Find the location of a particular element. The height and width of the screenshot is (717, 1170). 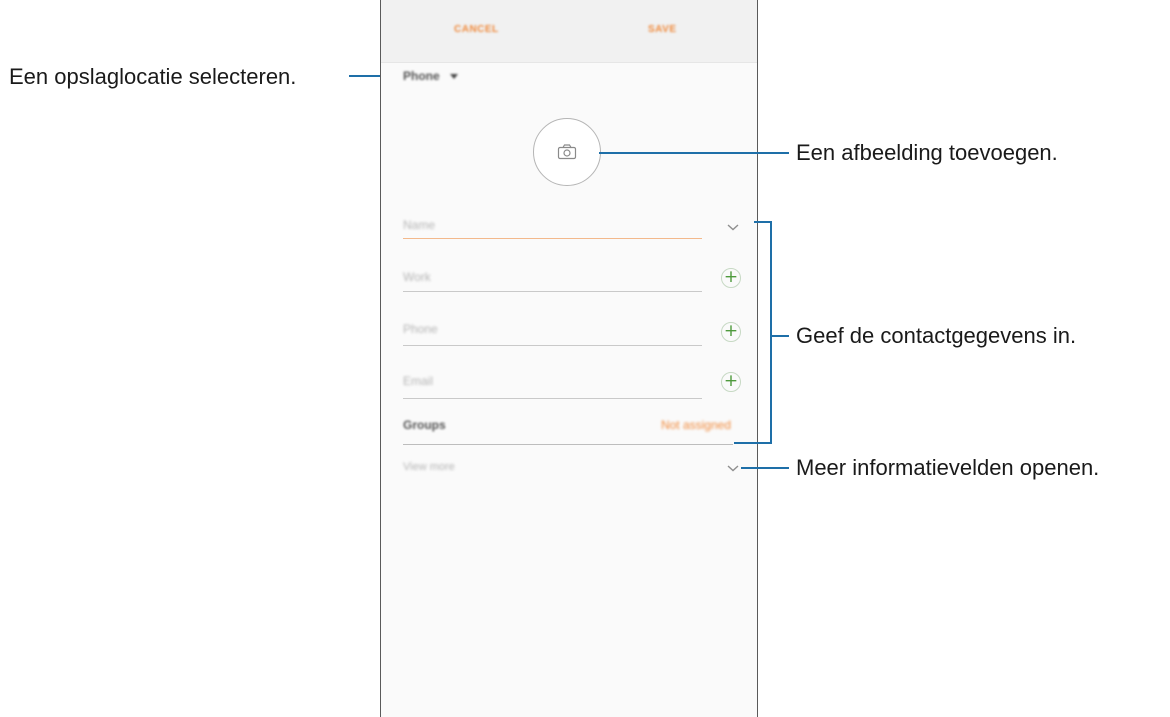

name-field: Name is located at coordinates (419, 225).